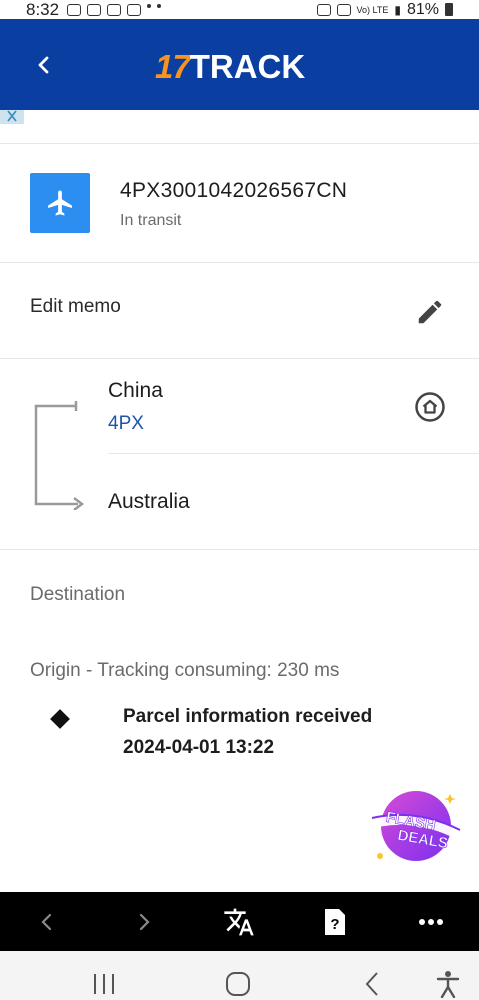 This screenshot has height=1000, width=479. I want to click on browser-toolbar: ?, so click(239, 921).